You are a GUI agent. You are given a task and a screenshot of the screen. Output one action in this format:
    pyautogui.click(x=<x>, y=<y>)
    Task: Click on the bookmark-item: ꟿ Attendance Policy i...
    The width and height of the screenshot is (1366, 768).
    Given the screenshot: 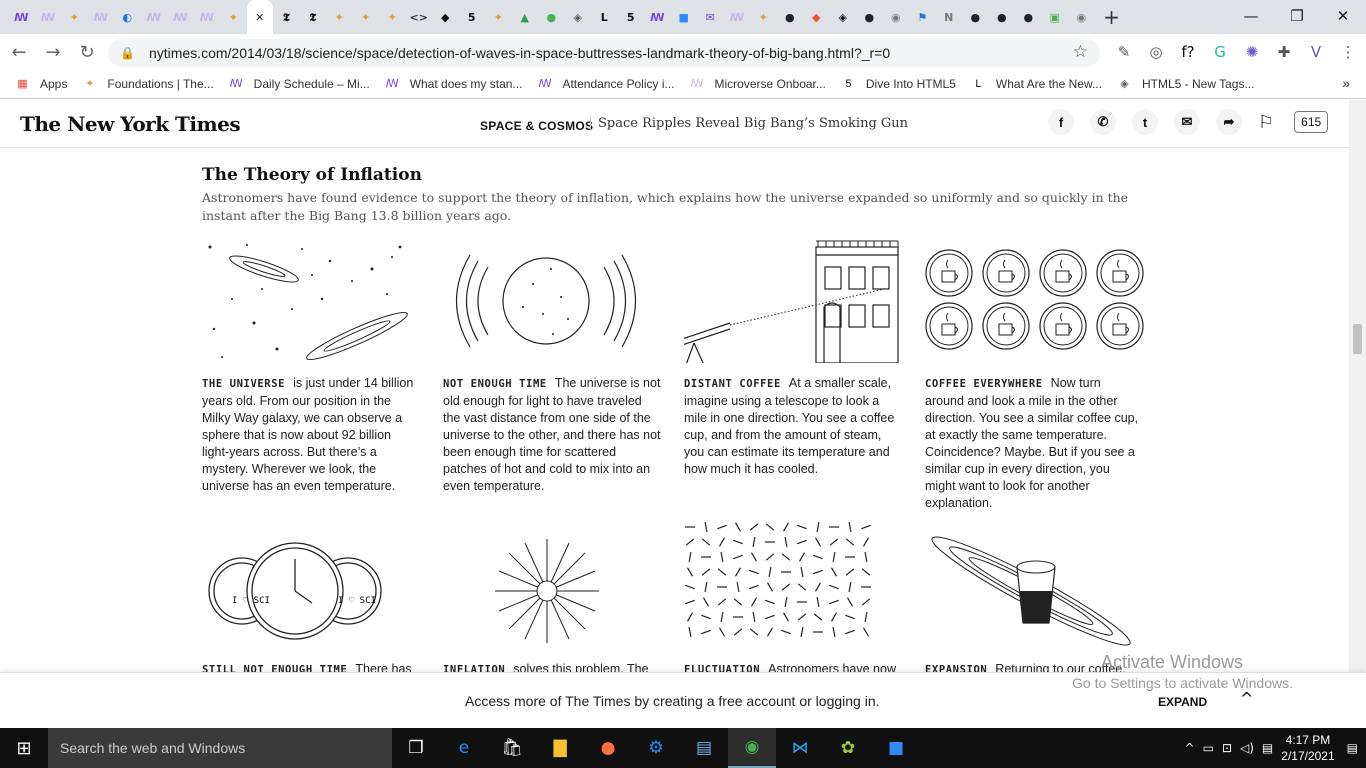 What is the action you would take?
    pyautogui.click(x=605, y=84)
    